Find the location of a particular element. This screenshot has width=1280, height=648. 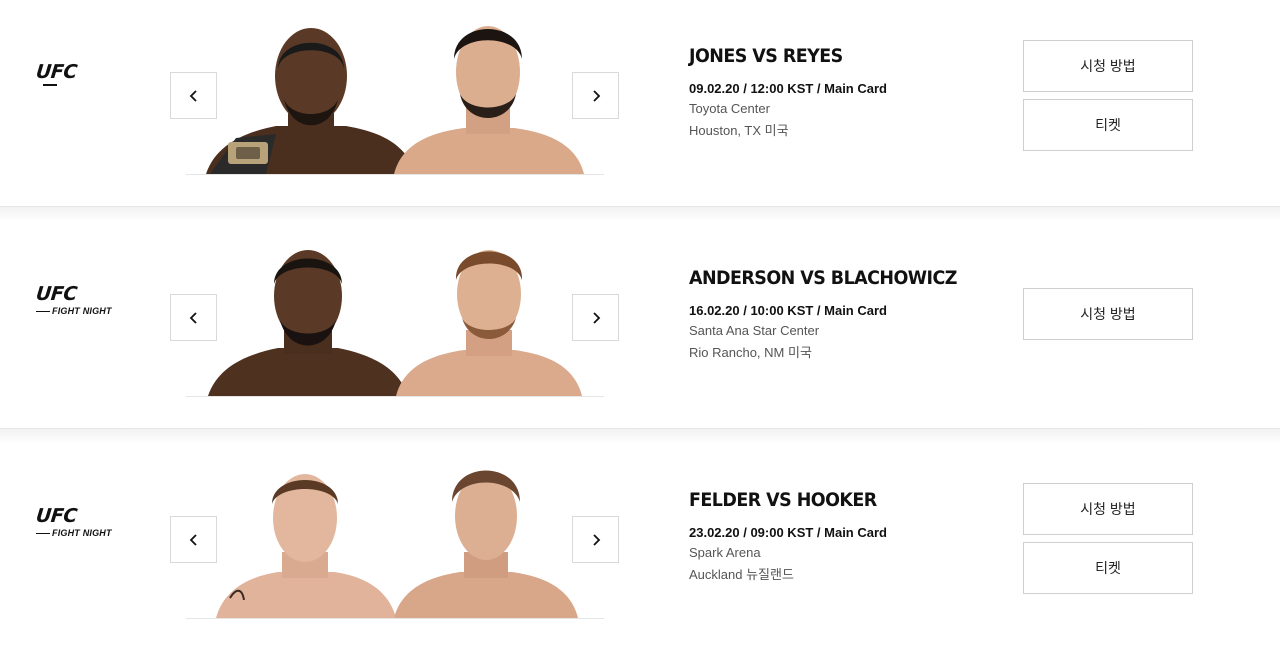

event-city: Auckland 뉴질랜드 is located at coordinates (741, 574).